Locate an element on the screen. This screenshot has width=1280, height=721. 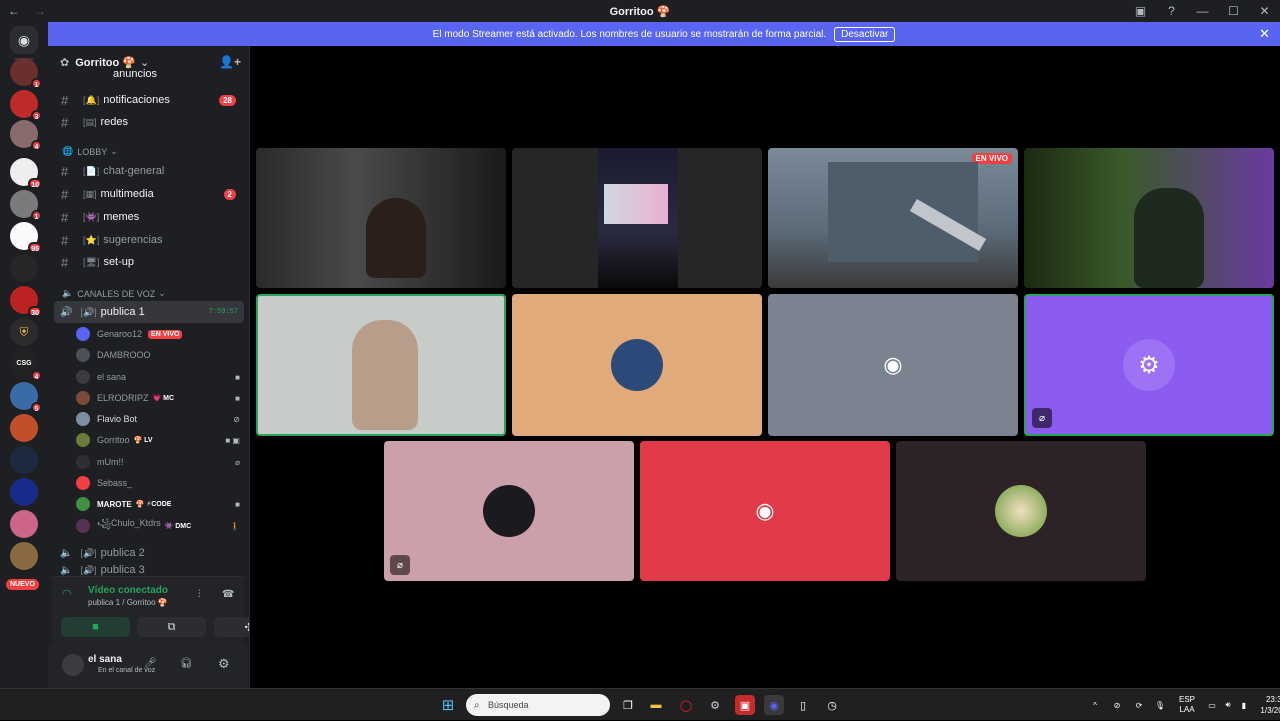
text-channel-icon: # is located at coordinates (65, 100).